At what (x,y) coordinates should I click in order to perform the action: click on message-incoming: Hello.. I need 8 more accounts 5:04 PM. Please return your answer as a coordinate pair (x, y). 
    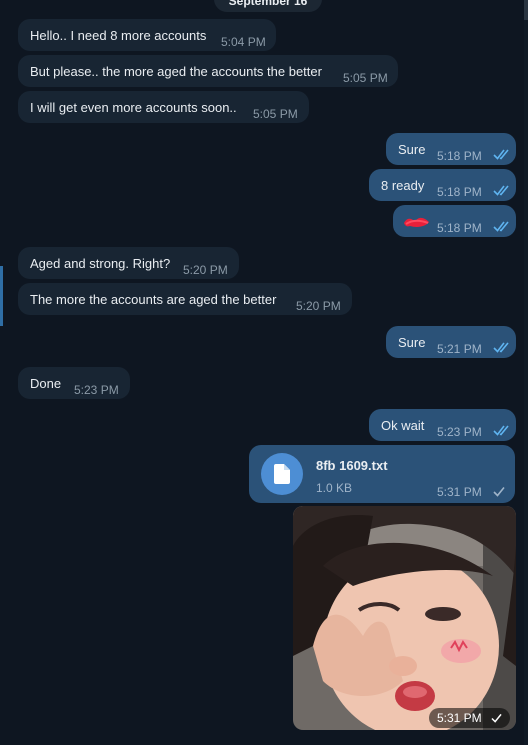
    Looking at the image, I should click on (147, 35).